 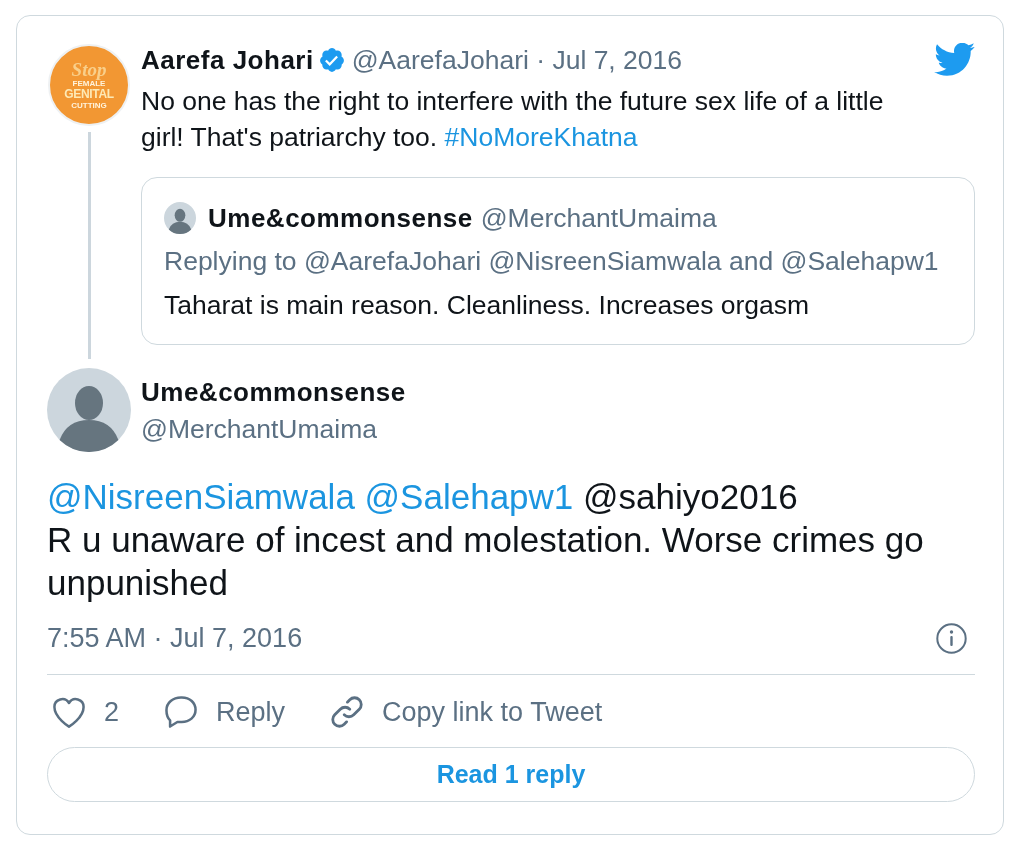 I want to click on reply-button: Reply, so click(x=225, y=712).